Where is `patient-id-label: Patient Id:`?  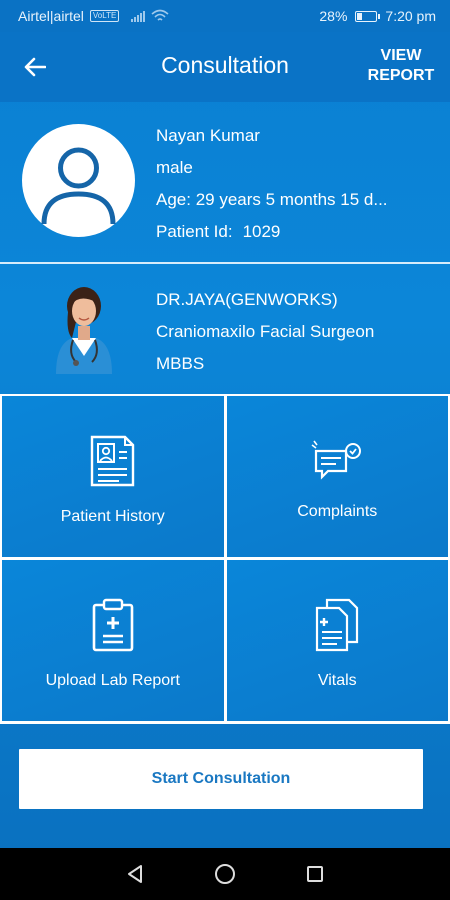
patient-id-label: Patient Id: is located at coordinates (194, 231).